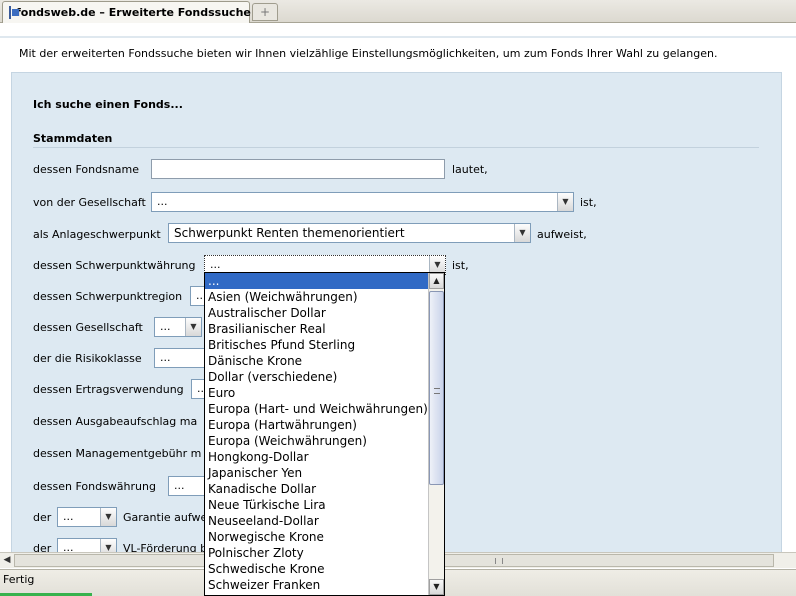 Image resolution: width=796 pixels, height=596 pixels. Describe the element at coordinates (42, 517) in the screenshot. I see `garantie-prefix: der` at that location.